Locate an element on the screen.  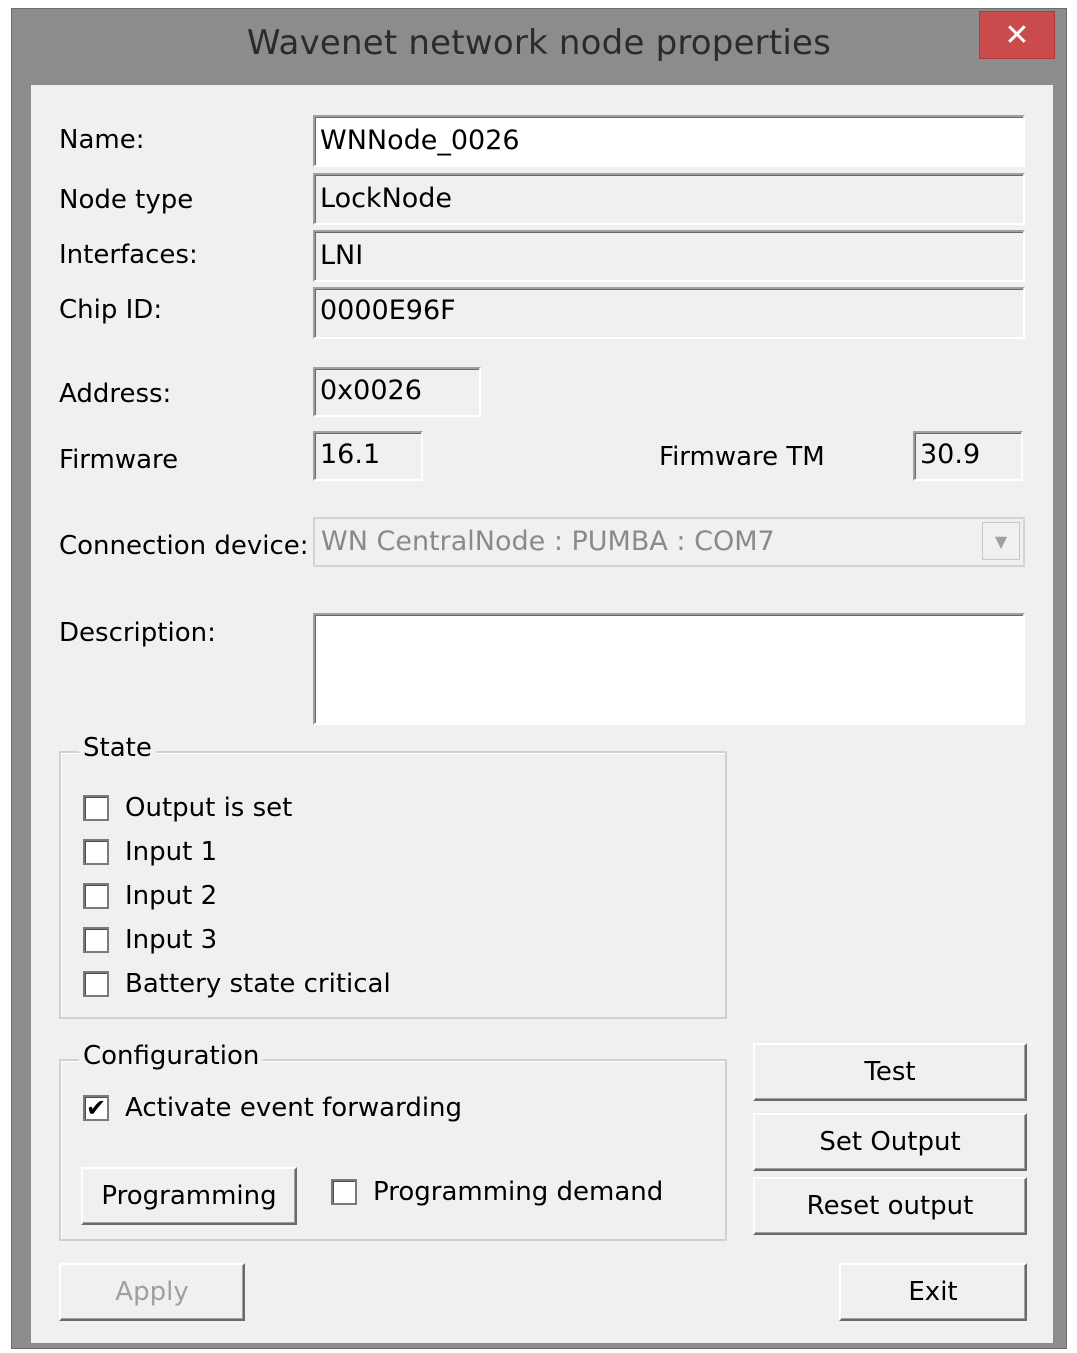
checkbox-input-2: Input 2 is located at coordinates (150, 896).